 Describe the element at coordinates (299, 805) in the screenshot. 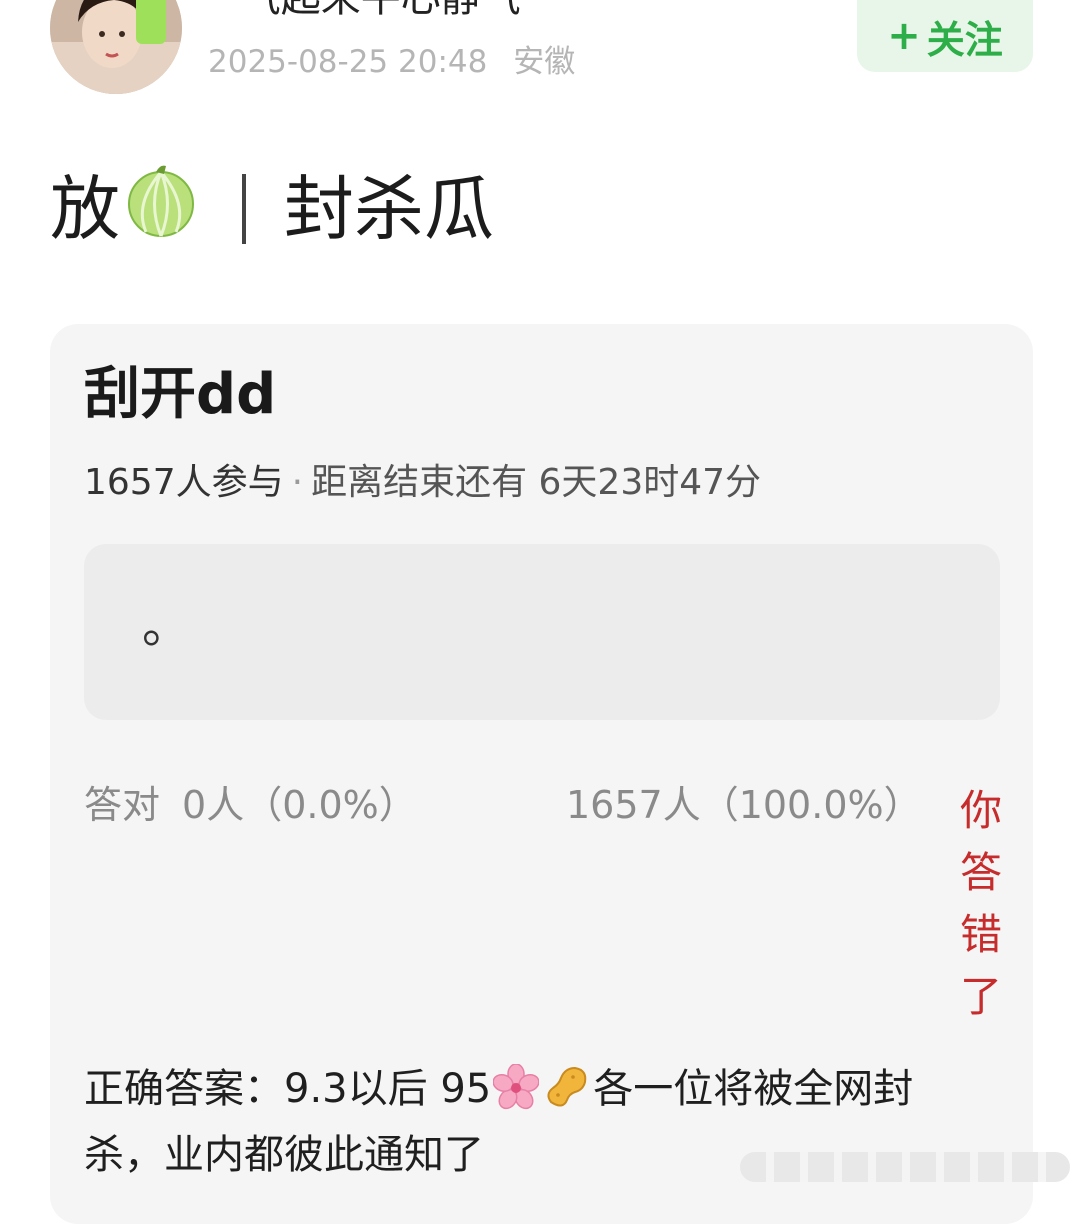

I see `correct-count: 0人（0.0%）` at that location.